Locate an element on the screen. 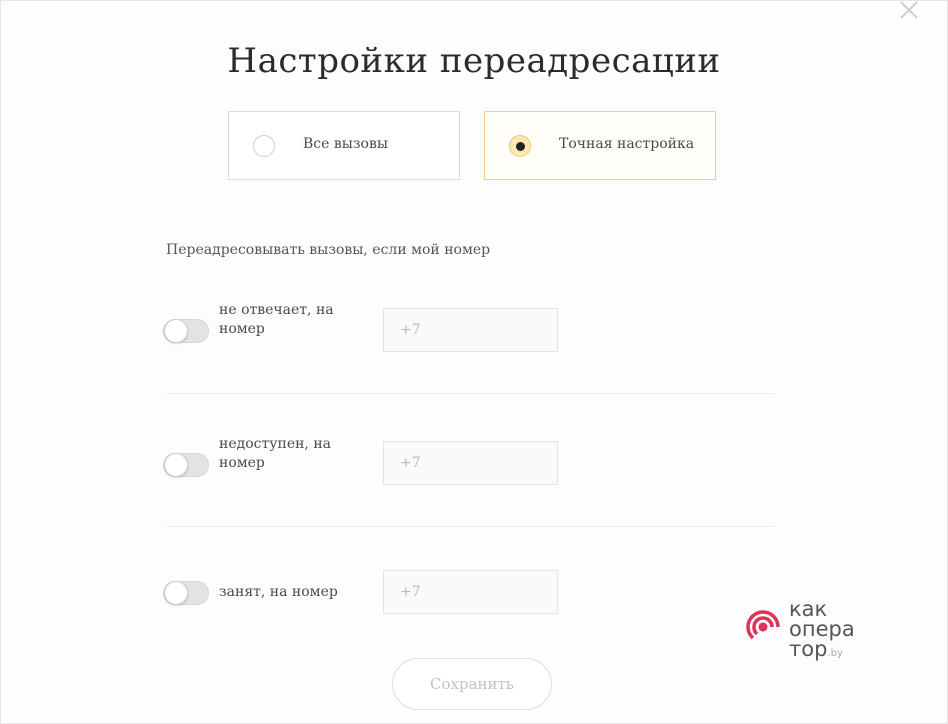  mode-all-calls-label: Все вызовы is located at coordinates (345, 144).